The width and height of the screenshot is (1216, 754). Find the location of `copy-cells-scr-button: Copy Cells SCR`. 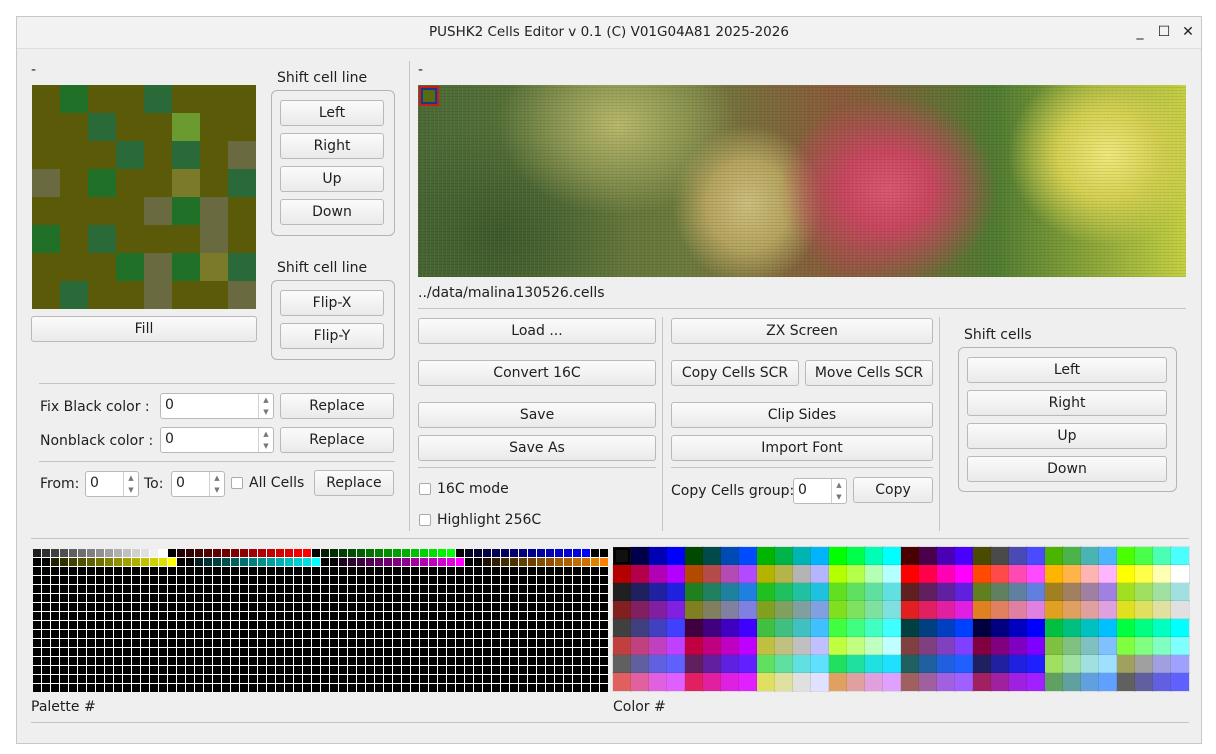

copy-cells-scr-button: Copy Cells SCR is located at coordinates (735, 373).